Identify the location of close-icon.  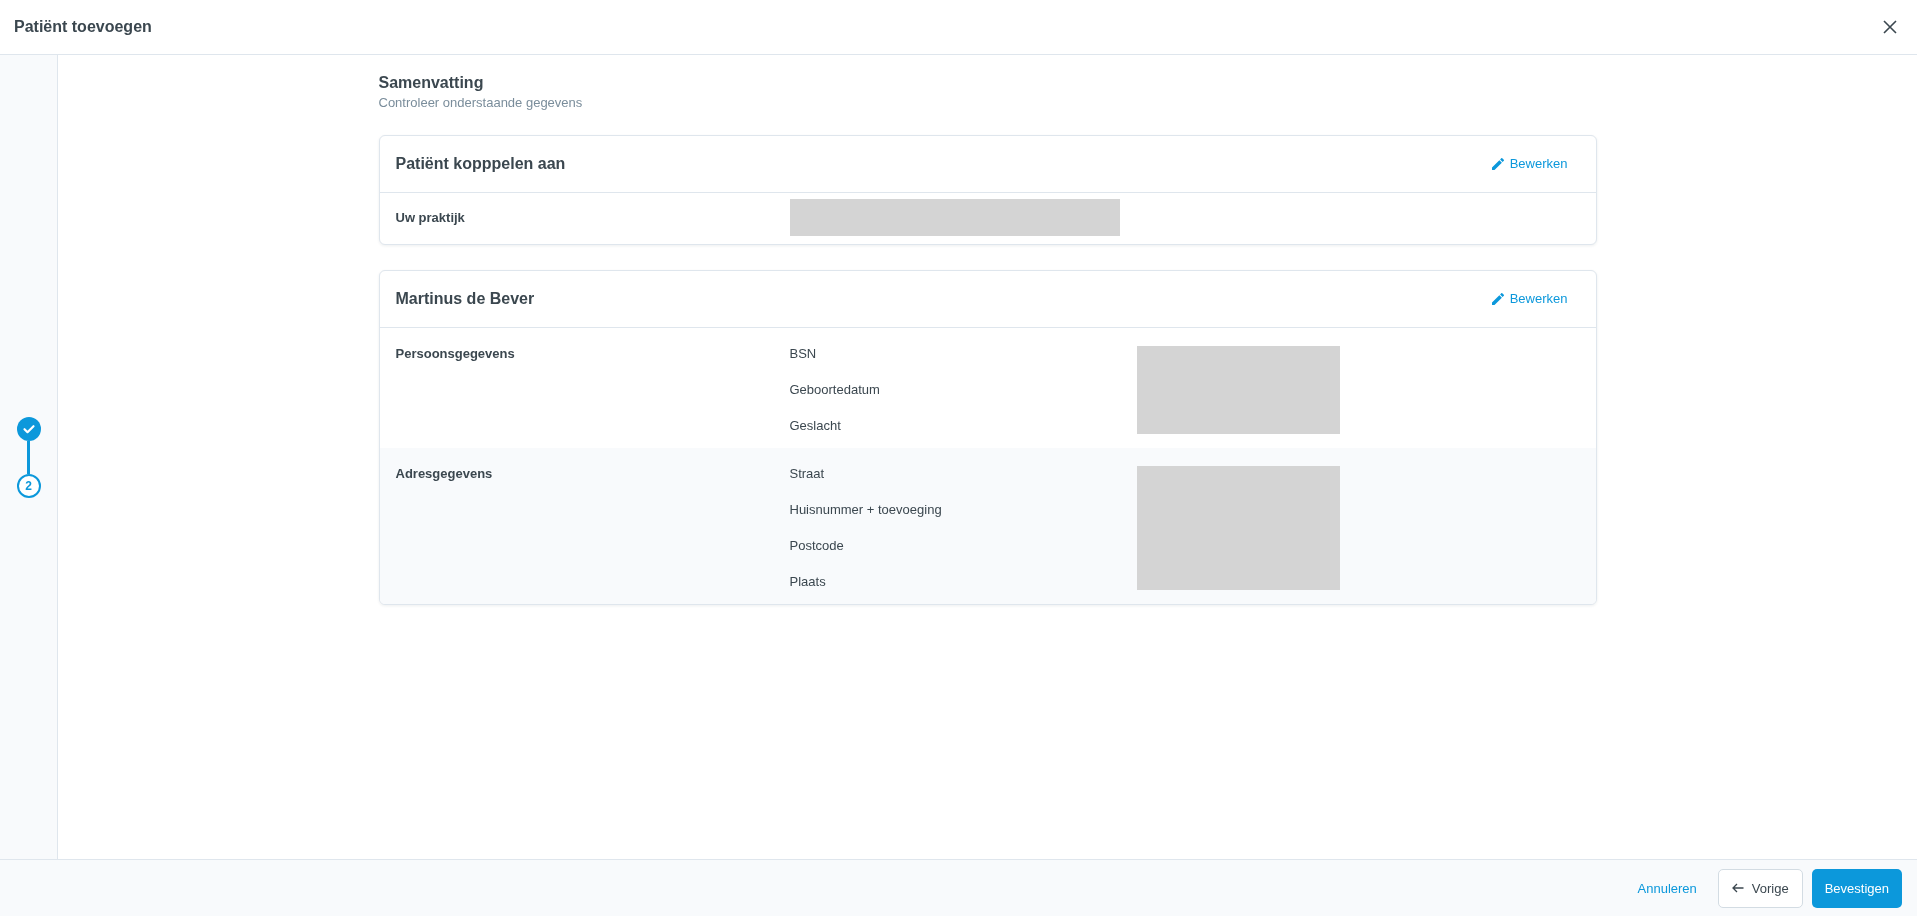
(1890, 27).